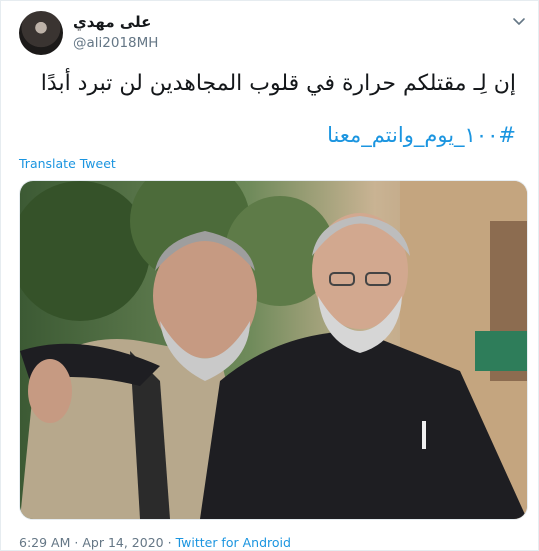  What do you see at coordinates (421, 135) in the screenshot?
I see `hashtag-link: #١٠٠_يوم_وانتم_معنا` at bounding box center [421, 135].